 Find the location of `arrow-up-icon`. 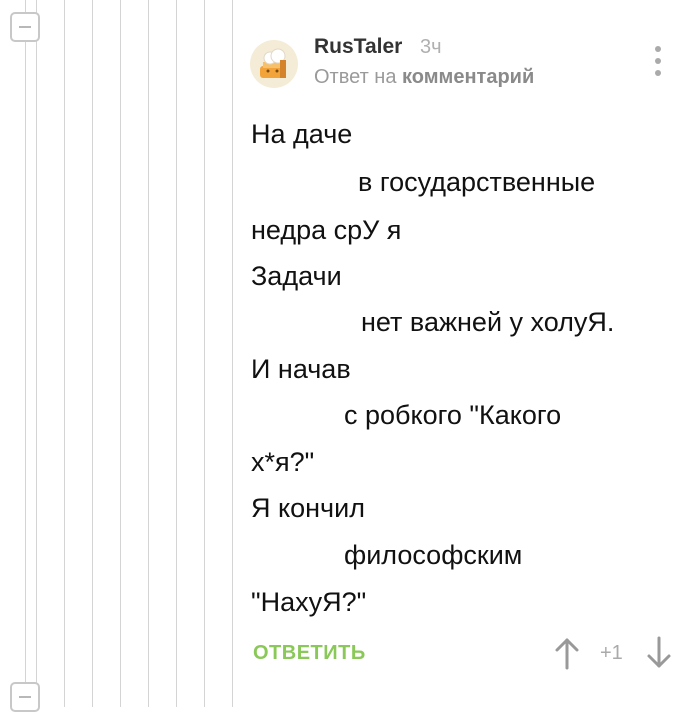

arrow-up-icon is located at coordinates (567, 653).